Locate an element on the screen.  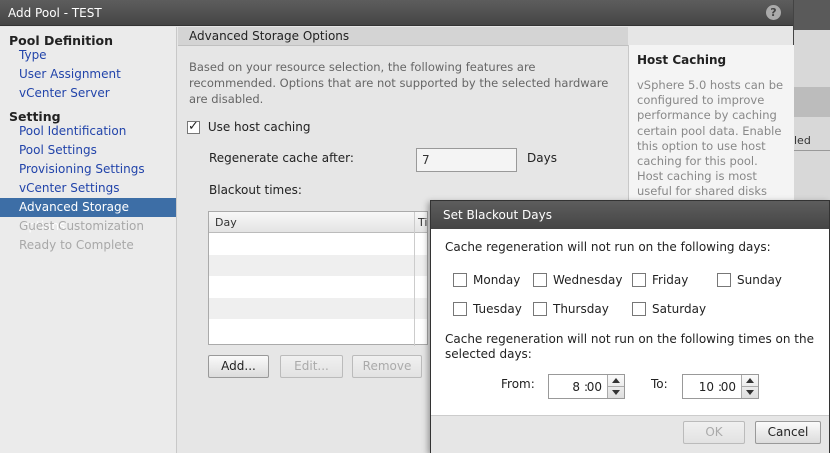
day-saturday: Saturday is located at coordinates (669, 308).